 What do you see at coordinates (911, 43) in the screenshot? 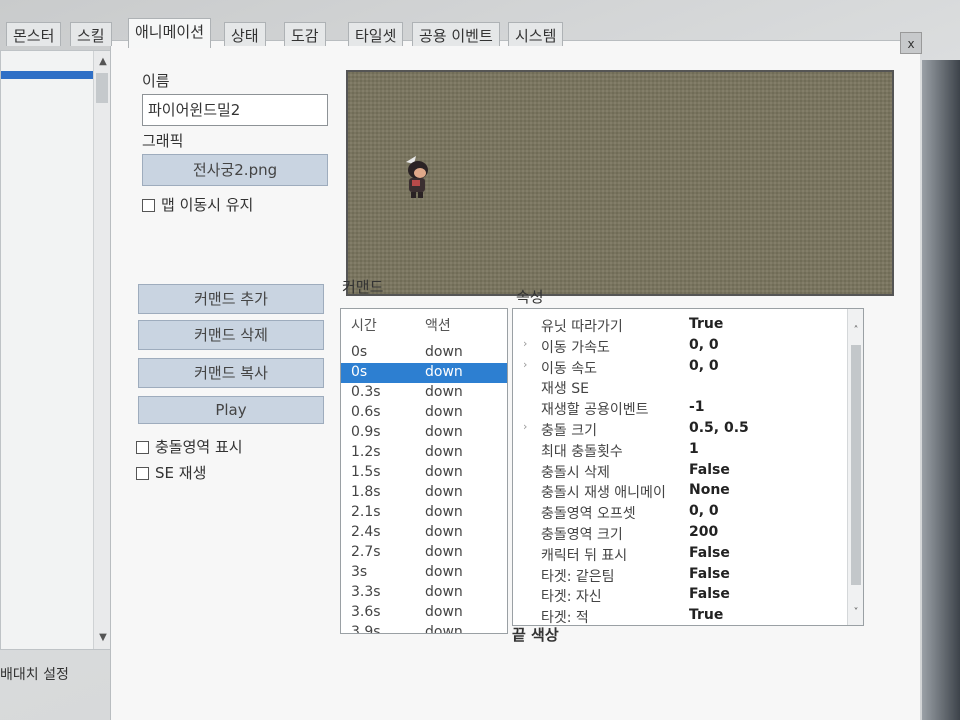
I see `close-button: x` at bounding box center [911, 43].